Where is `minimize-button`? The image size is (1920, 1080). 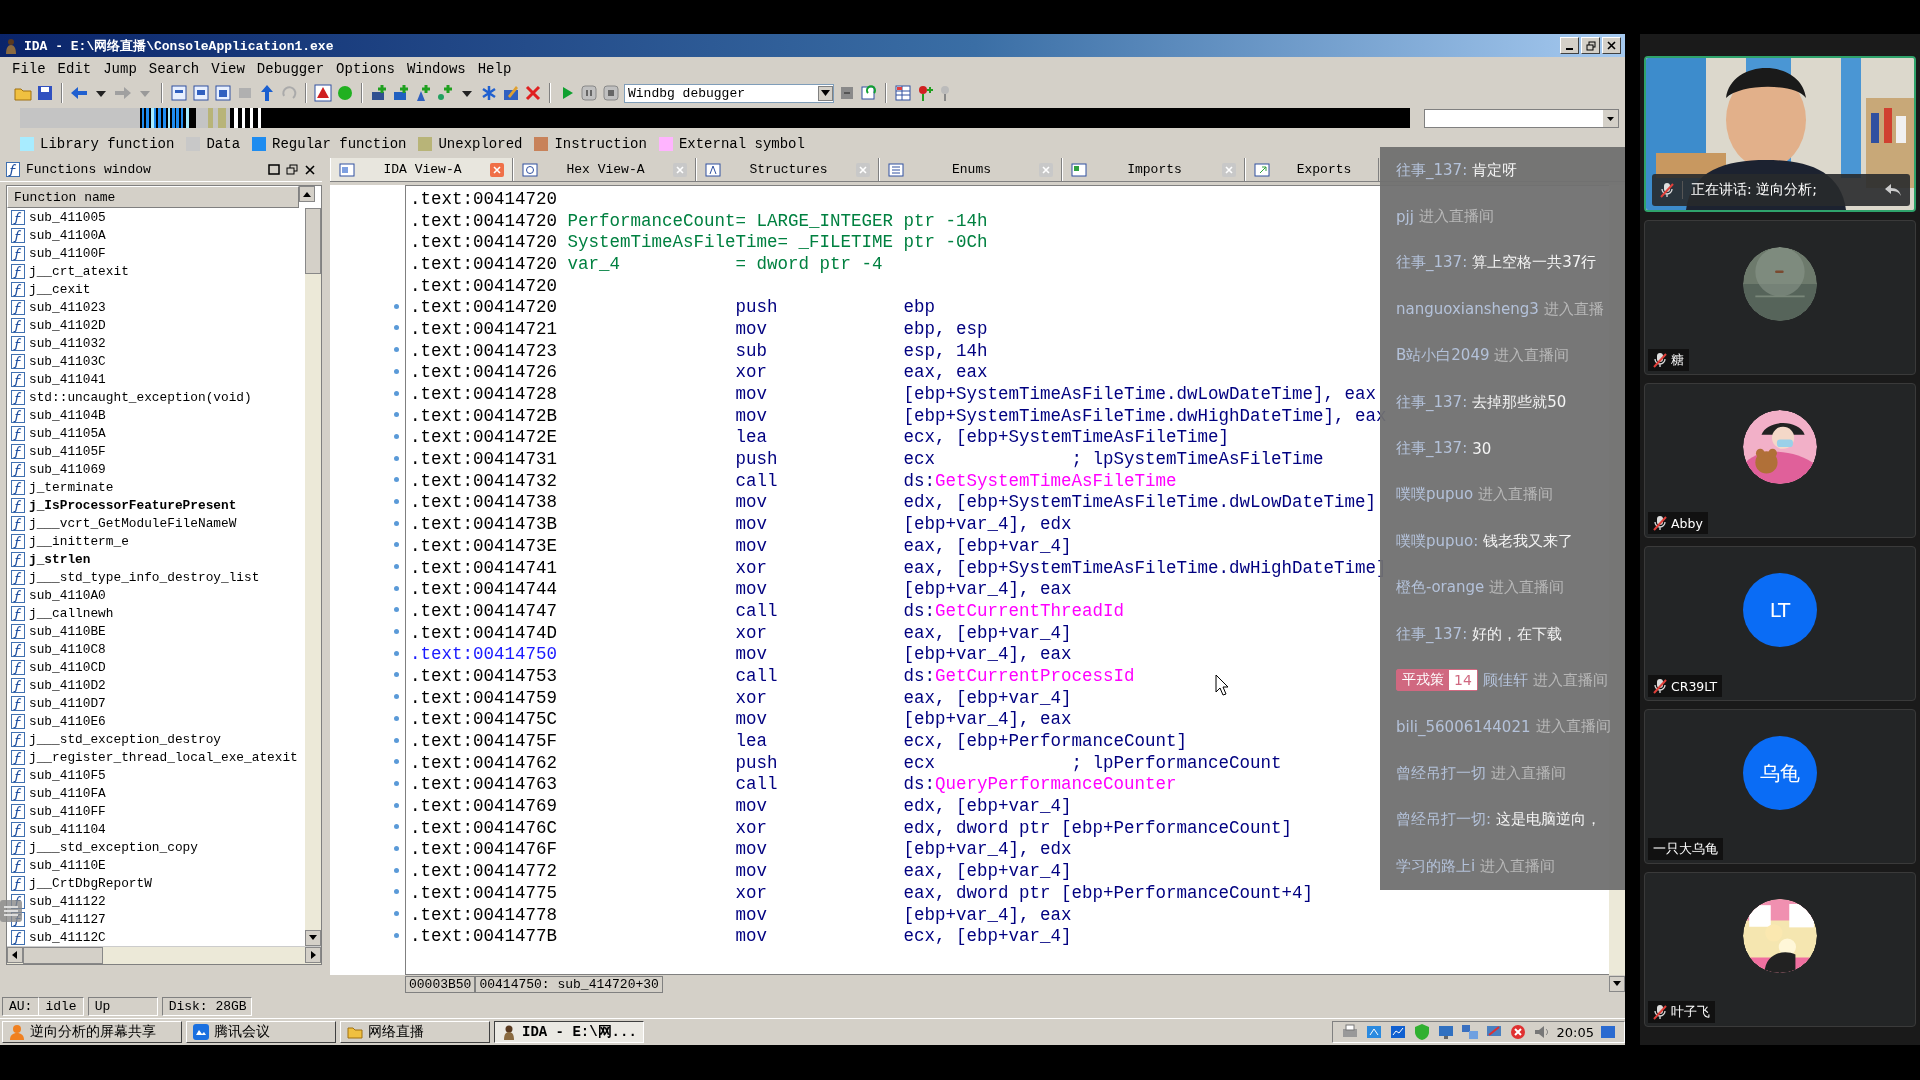 minimize-button is located at coordinates (1569, 45).